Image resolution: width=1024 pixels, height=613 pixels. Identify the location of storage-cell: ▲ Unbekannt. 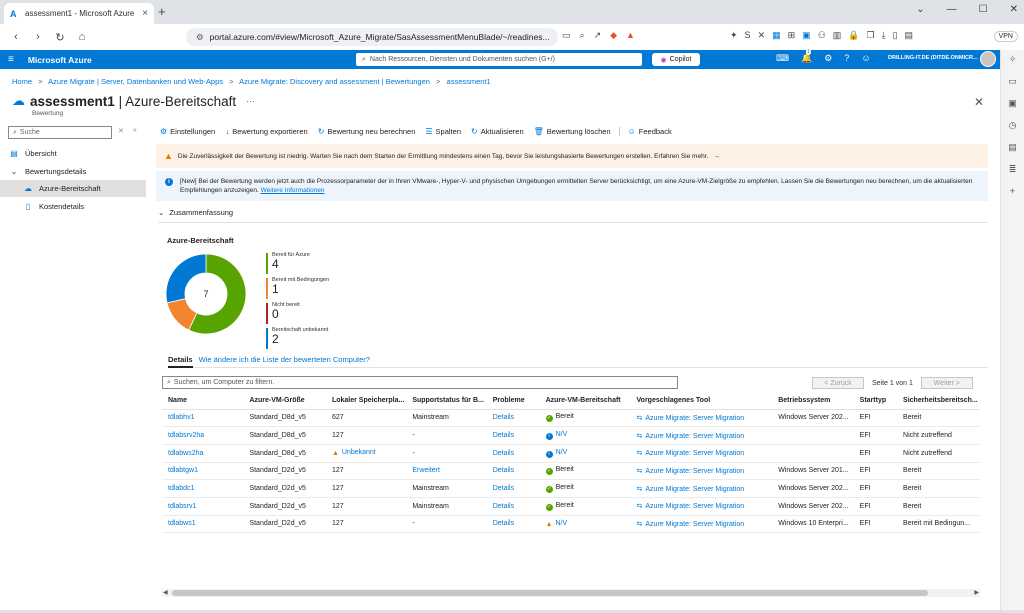
(366, 453).